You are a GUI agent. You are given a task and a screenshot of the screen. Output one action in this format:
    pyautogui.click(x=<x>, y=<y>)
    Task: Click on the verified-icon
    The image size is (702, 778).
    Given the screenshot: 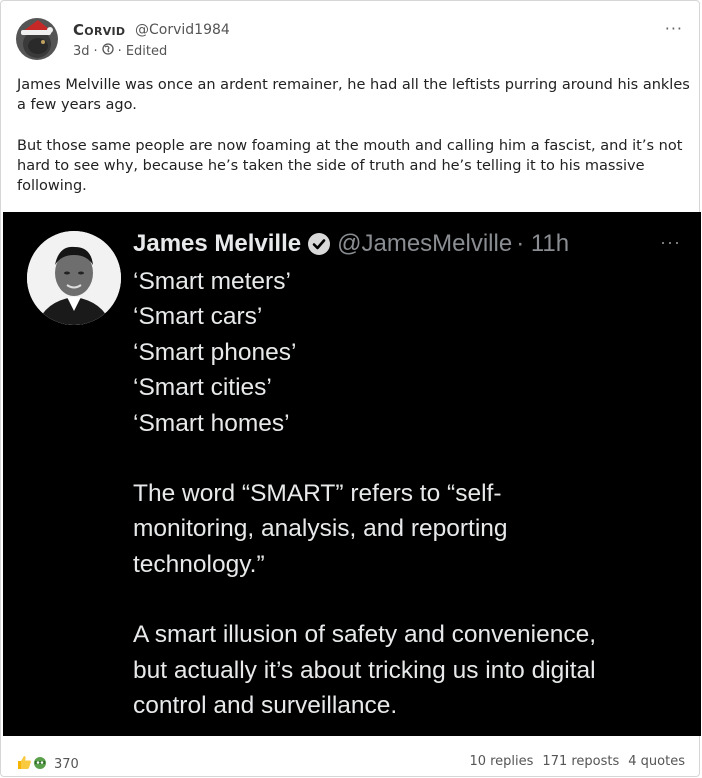 What is the action you would take?
    pyautogui.click(x=319, y=244)
    